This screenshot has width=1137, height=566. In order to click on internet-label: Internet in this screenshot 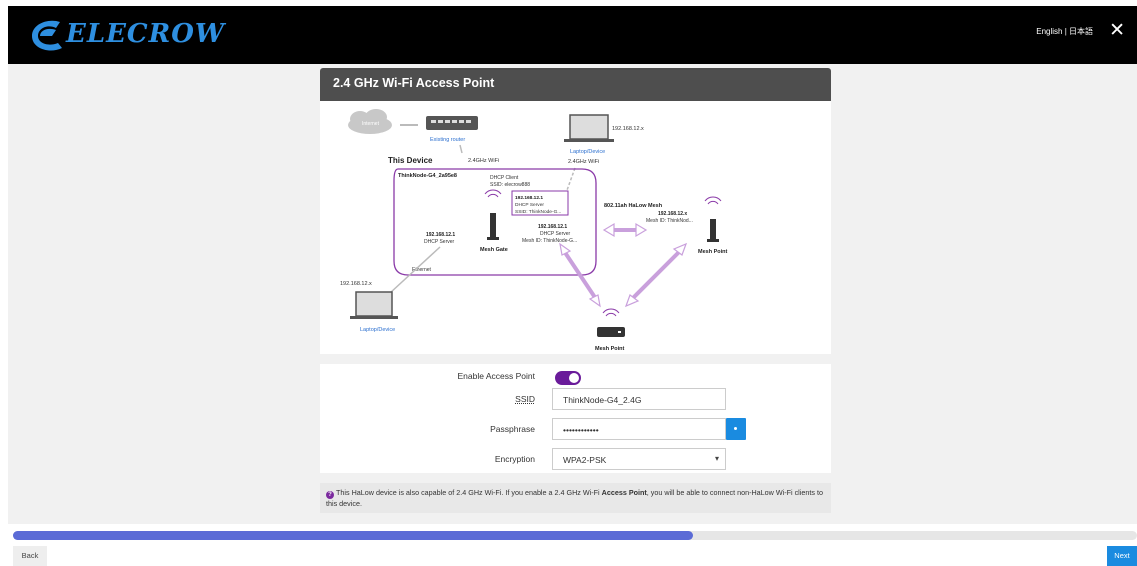, I will do `click(371, 124)`.